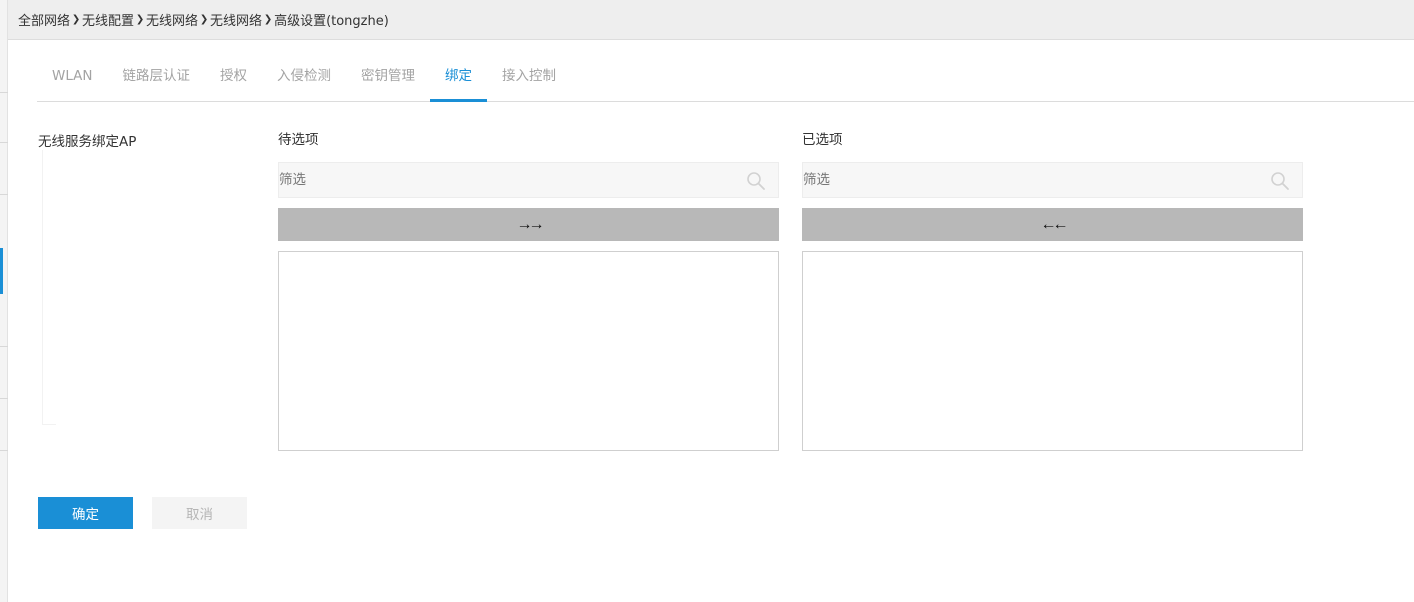 The height and width of the screenshot is (602, 1414). Describe the element at coordinates (4, 301) in the screenshot. I see `left-rail` at that location.